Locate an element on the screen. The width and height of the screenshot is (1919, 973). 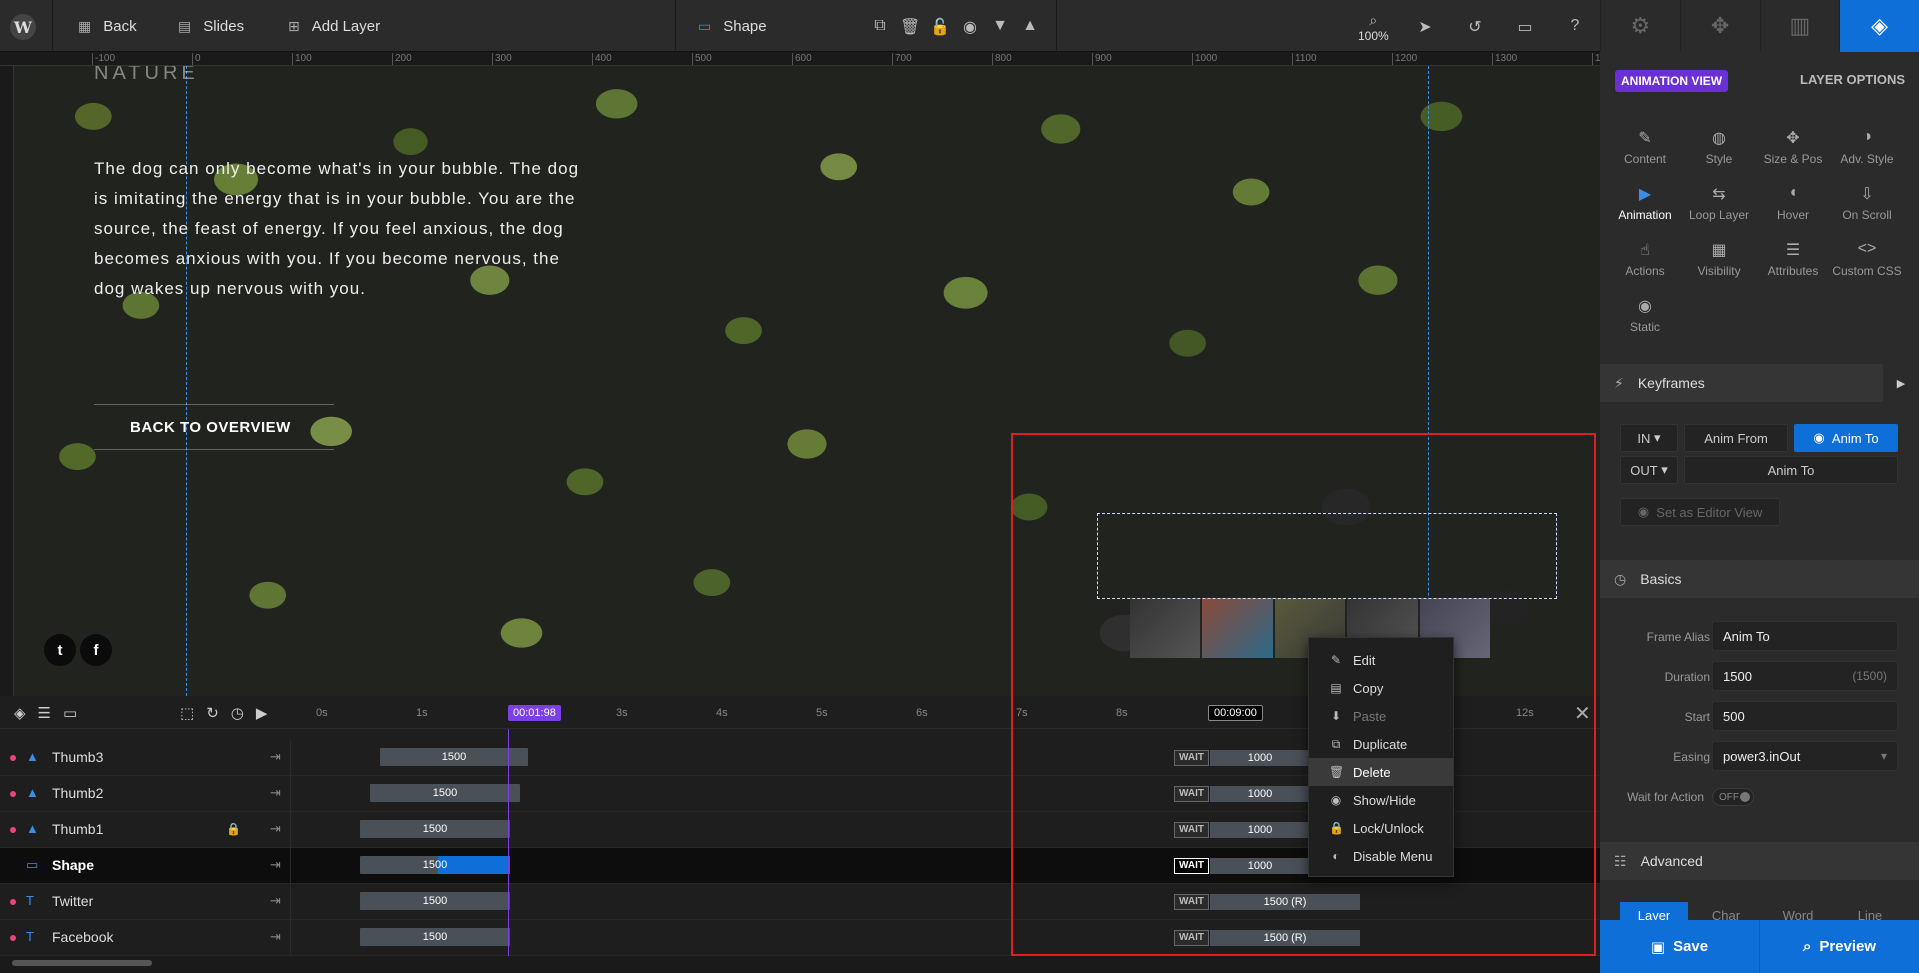
navigation-tab-icon: ✥ is located at coordinates (1719, 26).